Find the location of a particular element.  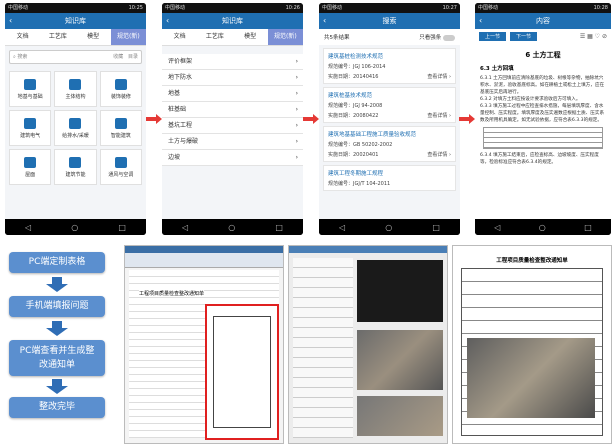

category-tile: 建筑节能 is located at coordinates (75, 167).